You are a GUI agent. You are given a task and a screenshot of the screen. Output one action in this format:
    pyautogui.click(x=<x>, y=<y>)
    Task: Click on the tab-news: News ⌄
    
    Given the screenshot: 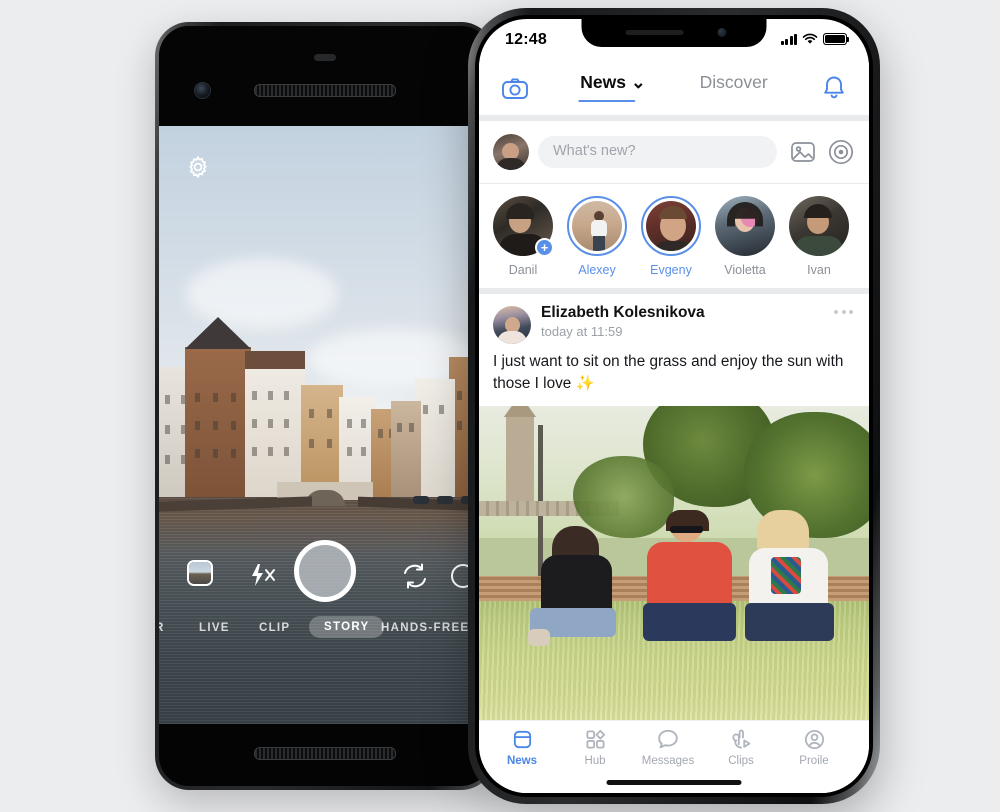 What is the action you would take?
    pyautogui.click(x=612, y=87)
    